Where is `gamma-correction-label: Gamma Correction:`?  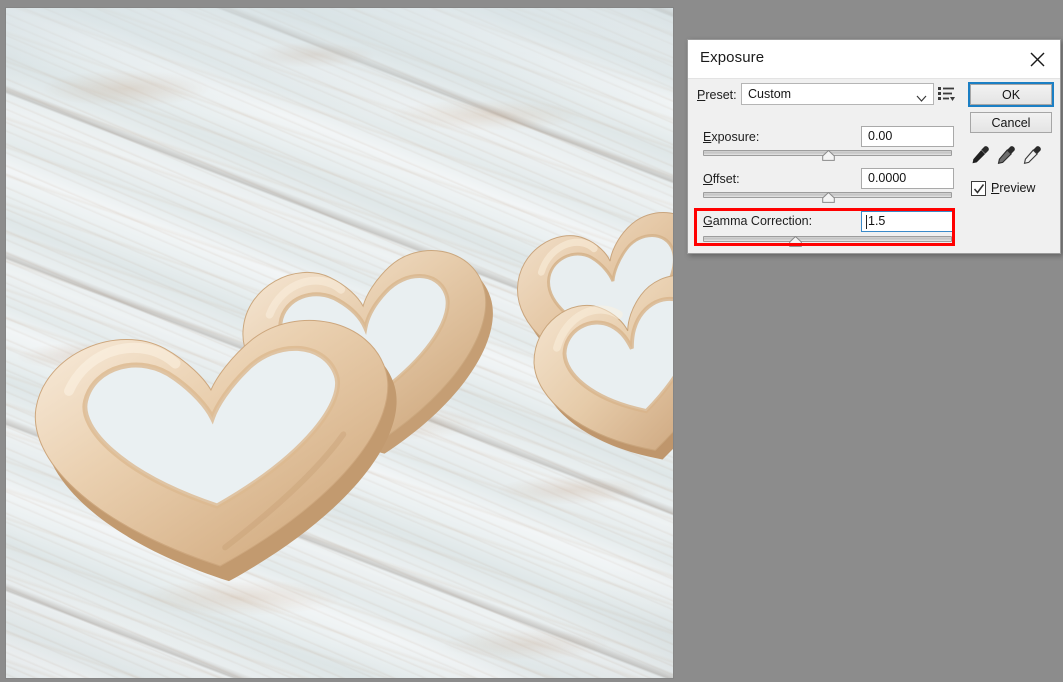
gamma-correction-label: Gamma Correction: is located at coordinates (758, 221).